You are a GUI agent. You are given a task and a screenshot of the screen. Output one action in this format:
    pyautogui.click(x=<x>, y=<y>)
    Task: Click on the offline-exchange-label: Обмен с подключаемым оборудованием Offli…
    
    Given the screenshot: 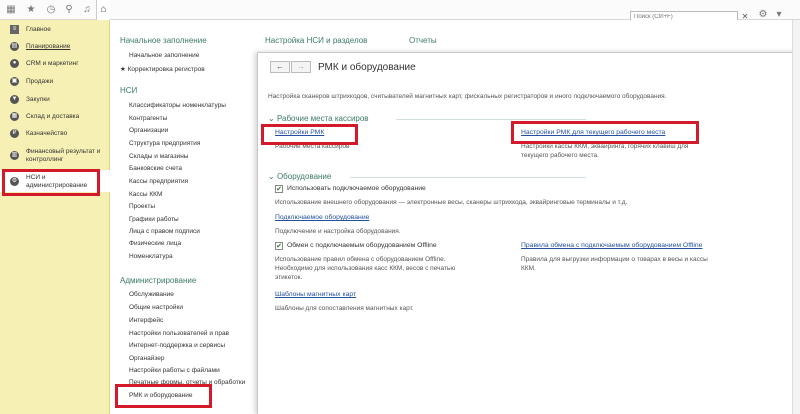 What is the action you would take?
    pyautogui.click(x=362, y=245)
    